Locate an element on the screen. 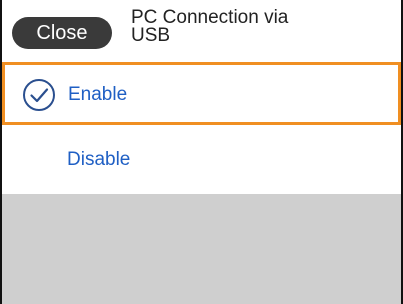 The height and width of the screenshot is (304, 403). checkmark-circle-icon is located at coordinates (39, 95).